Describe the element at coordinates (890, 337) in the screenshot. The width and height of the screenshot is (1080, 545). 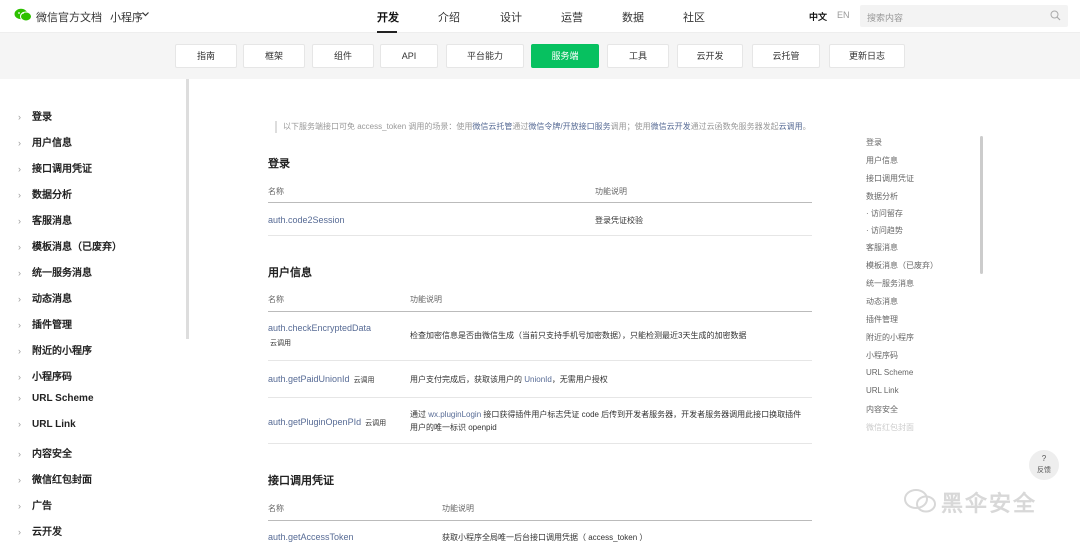
I see `toc-item: 附近的小程序` at that location.